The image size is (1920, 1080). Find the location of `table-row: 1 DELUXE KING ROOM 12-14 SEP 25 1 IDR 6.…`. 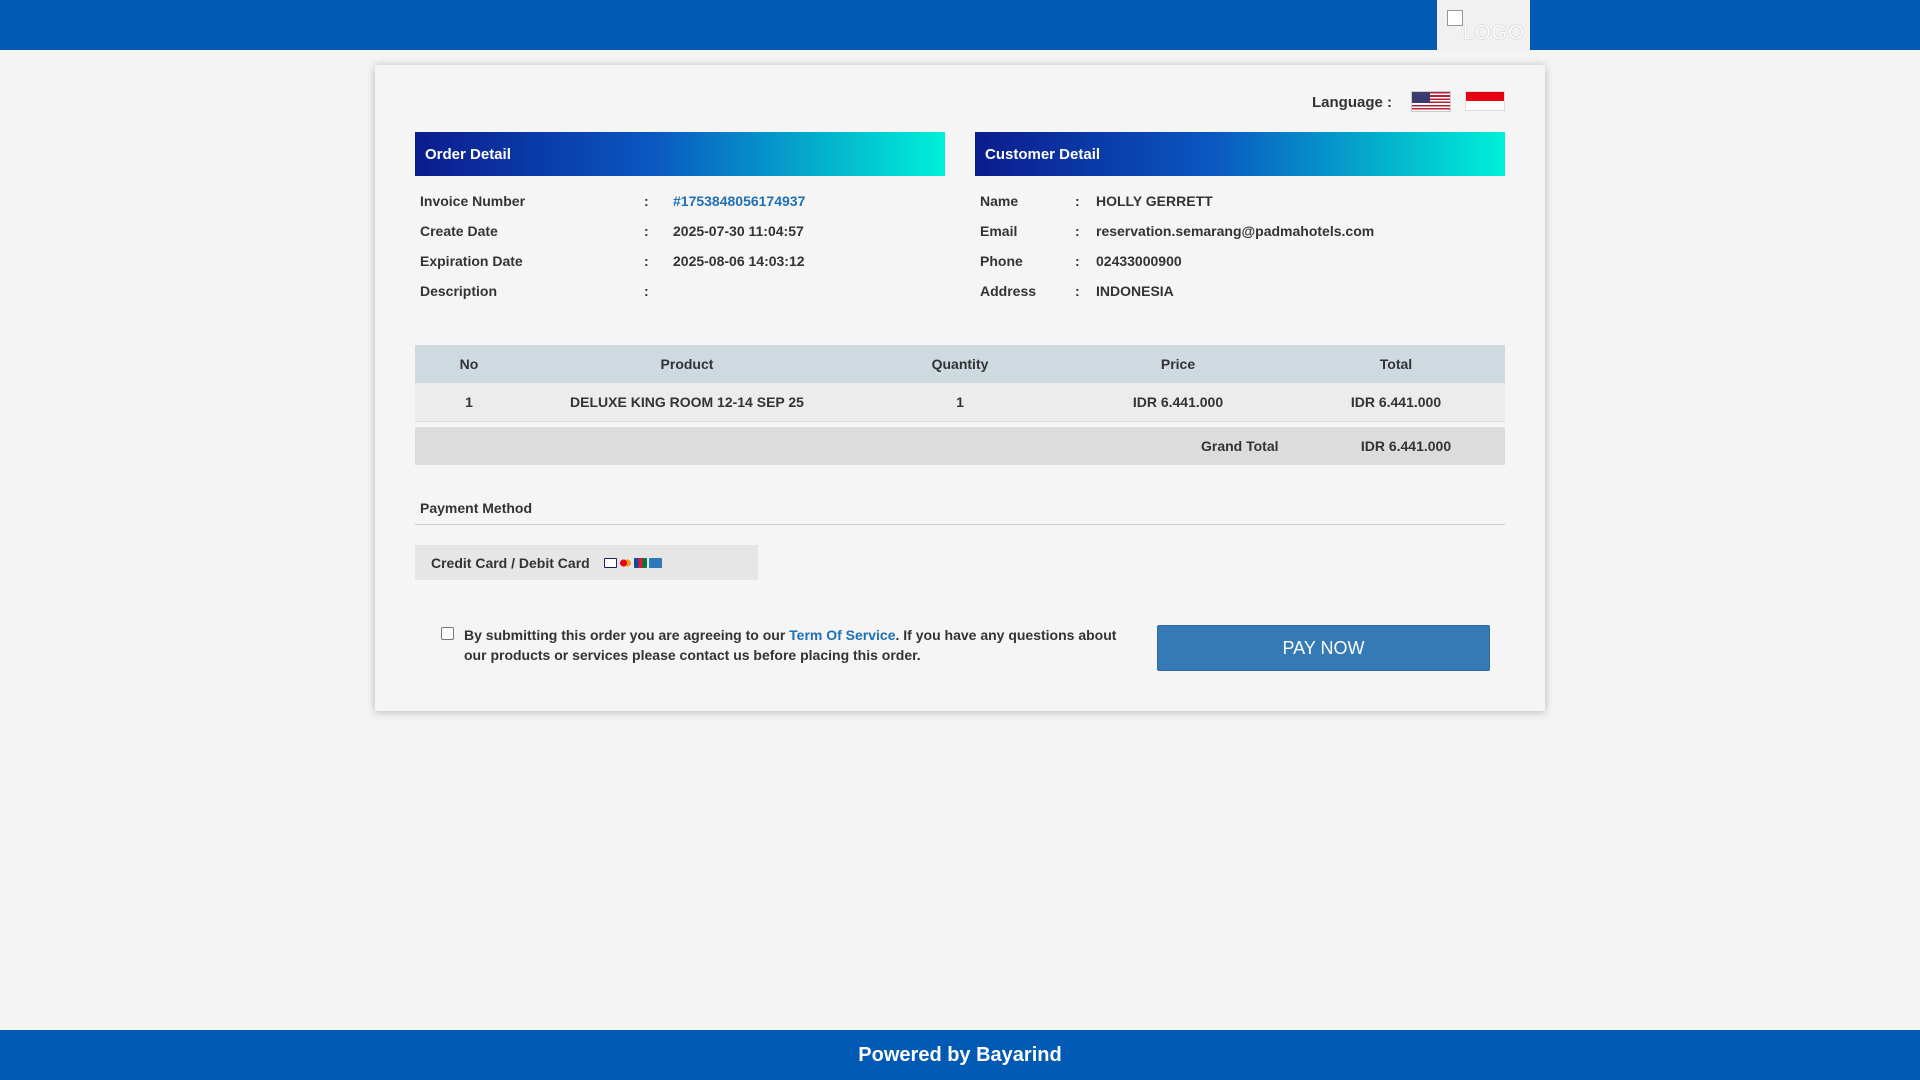

table-row: 1 DELUXE KING ROOM 12-14 SEP 25 1 IDR 6.… is located at coordinates (960, 402).